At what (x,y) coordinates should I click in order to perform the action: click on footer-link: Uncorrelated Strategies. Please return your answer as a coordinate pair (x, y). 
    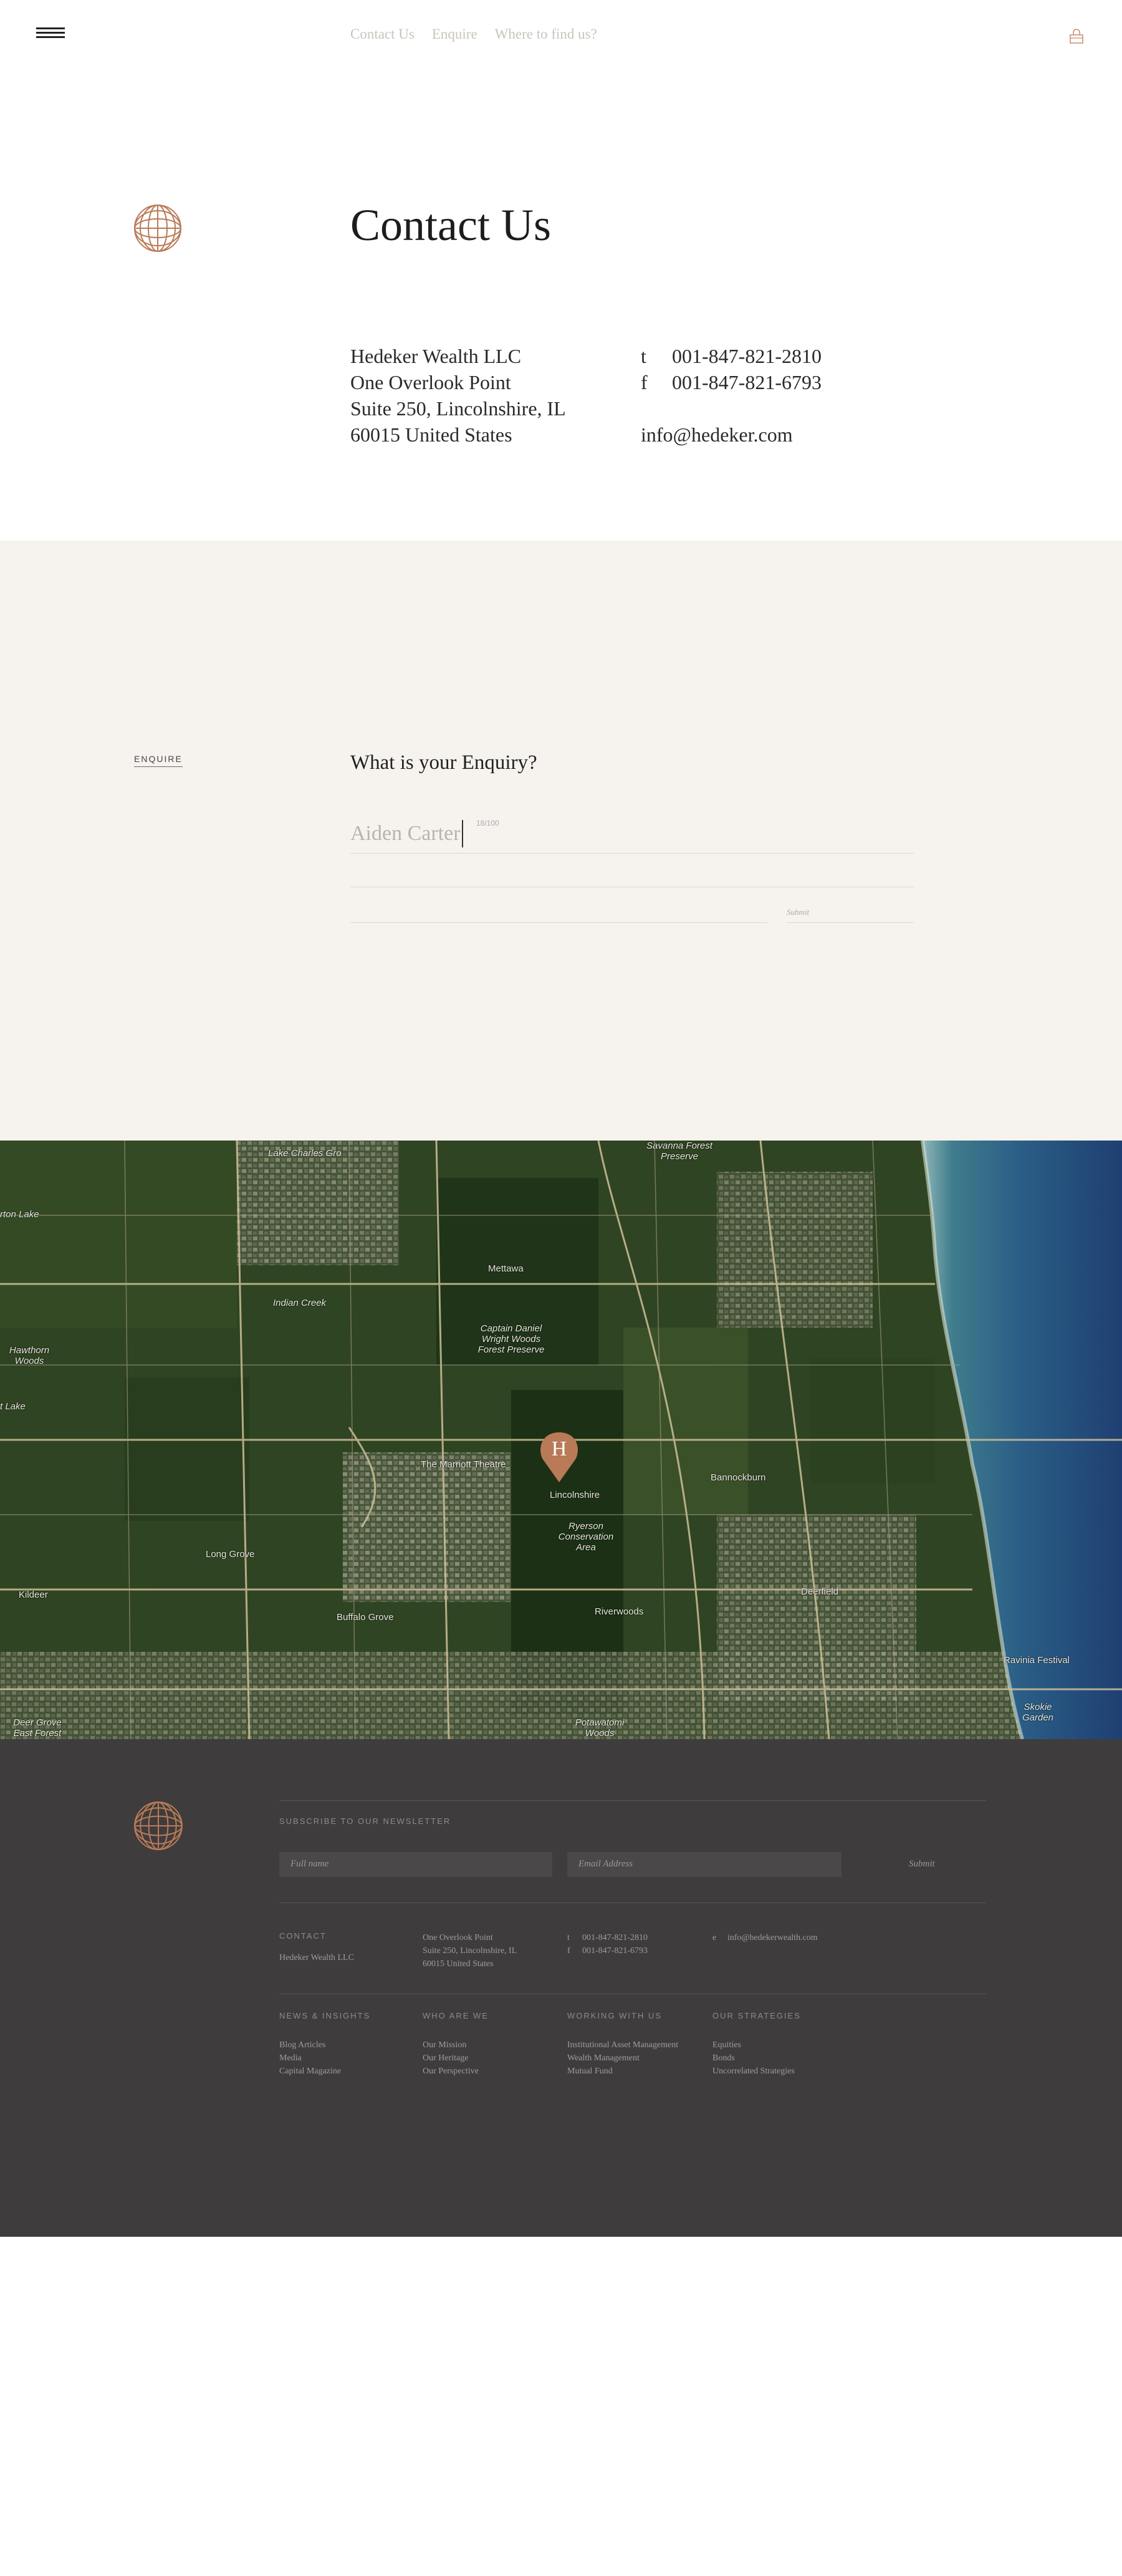
    Looking at the image, I should click on (753, 2071).